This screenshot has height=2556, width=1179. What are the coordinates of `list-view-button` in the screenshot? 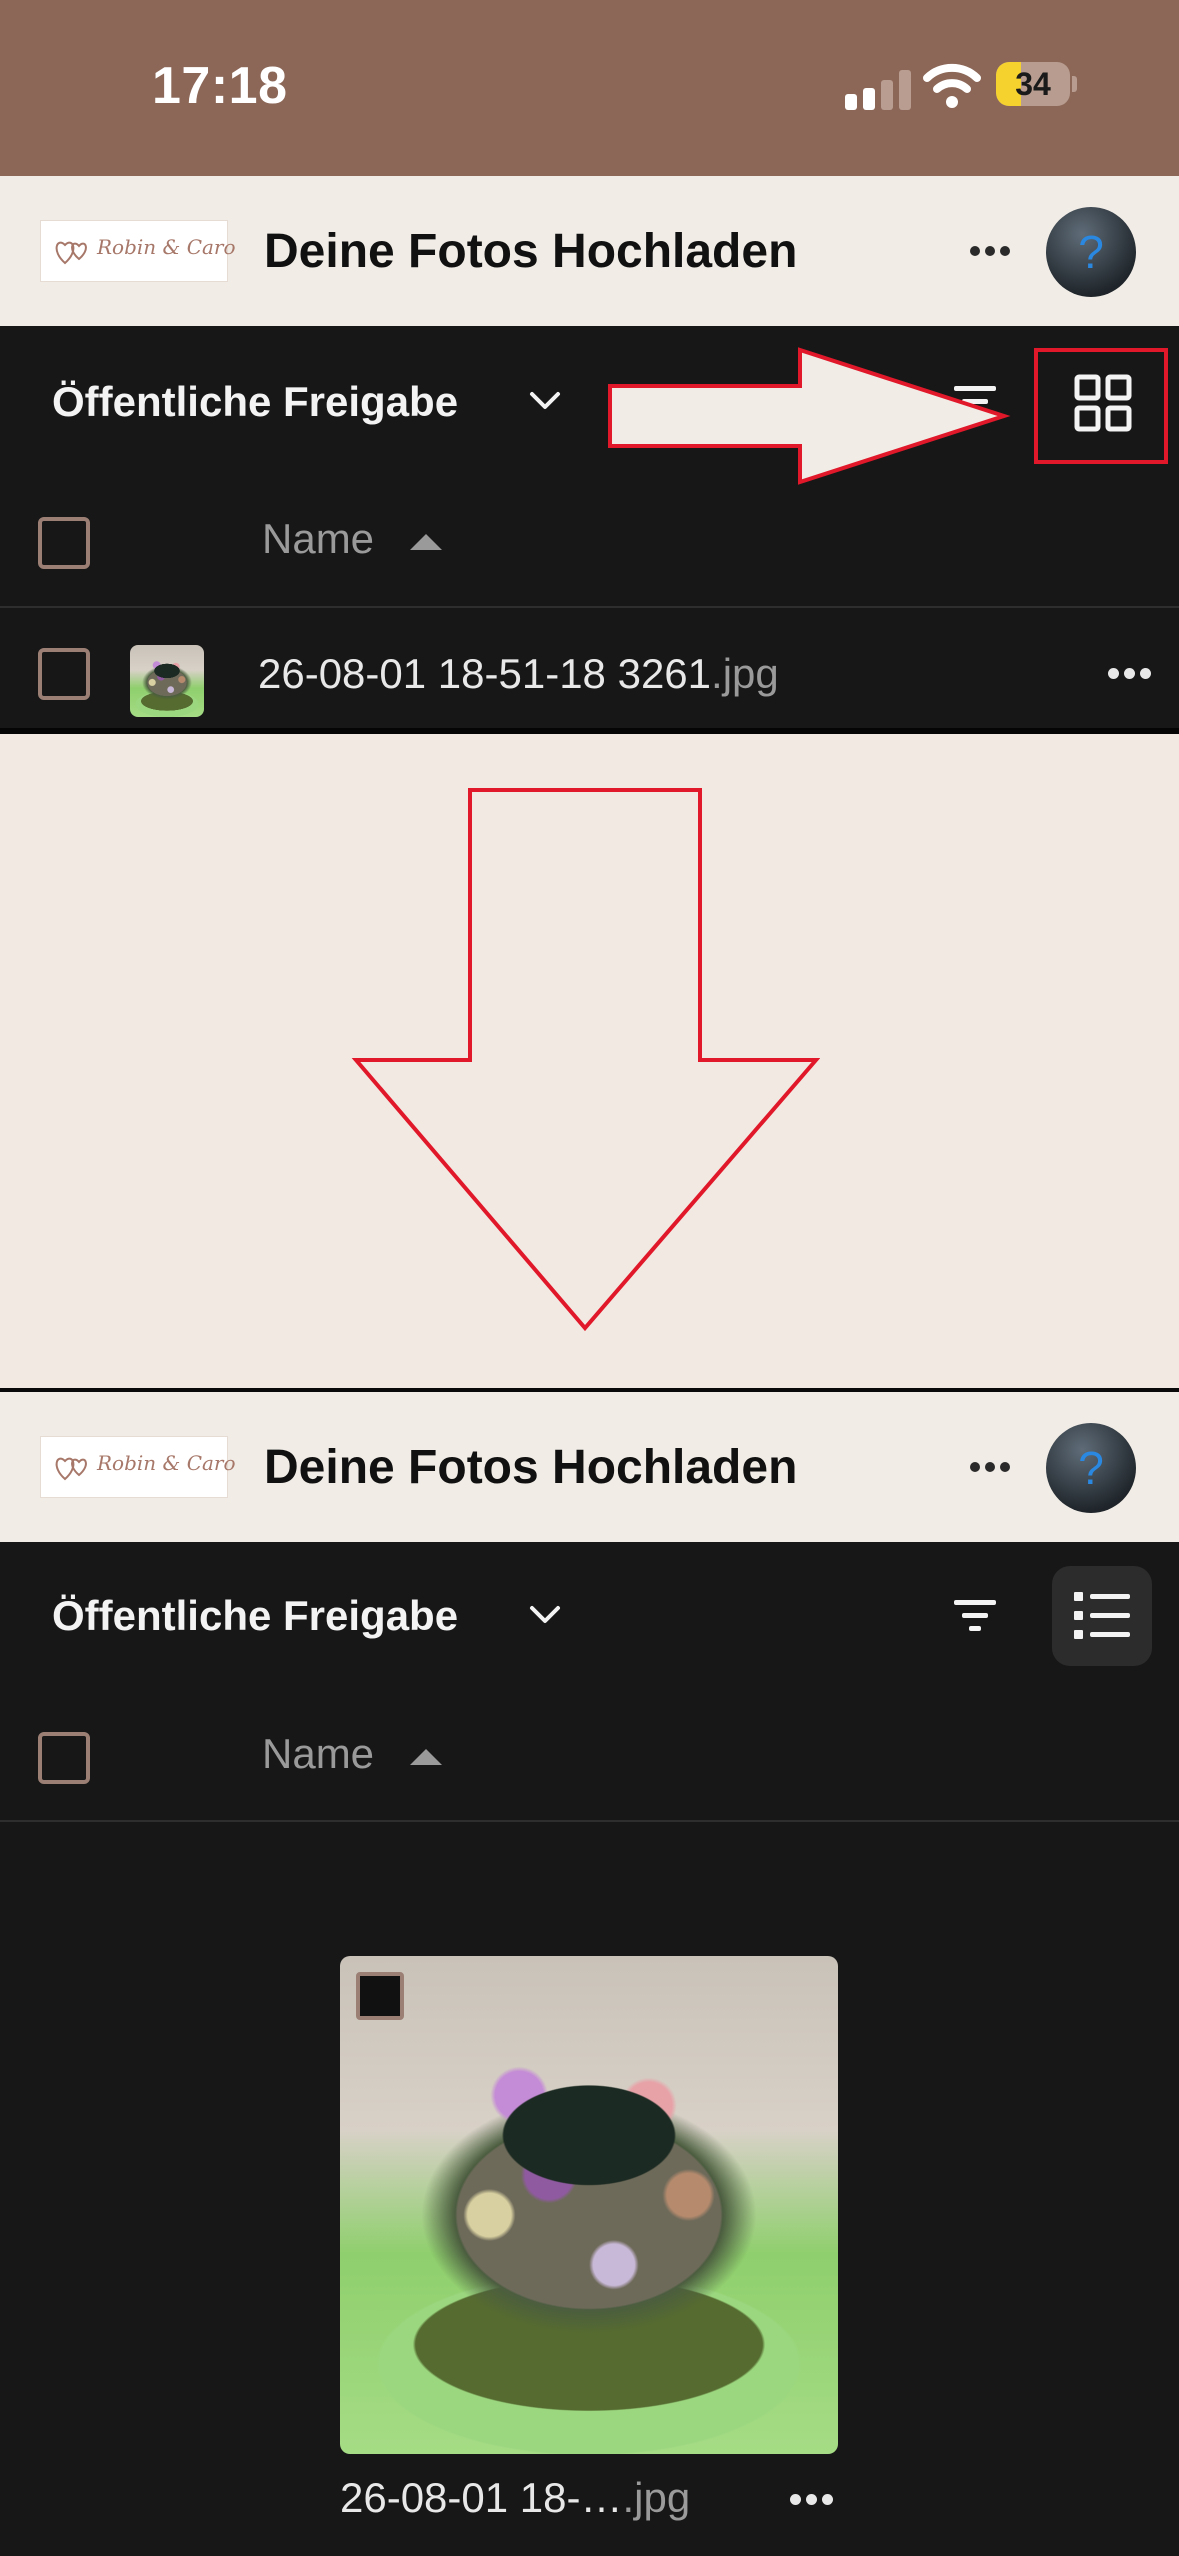 It's located at (1102, 1616).